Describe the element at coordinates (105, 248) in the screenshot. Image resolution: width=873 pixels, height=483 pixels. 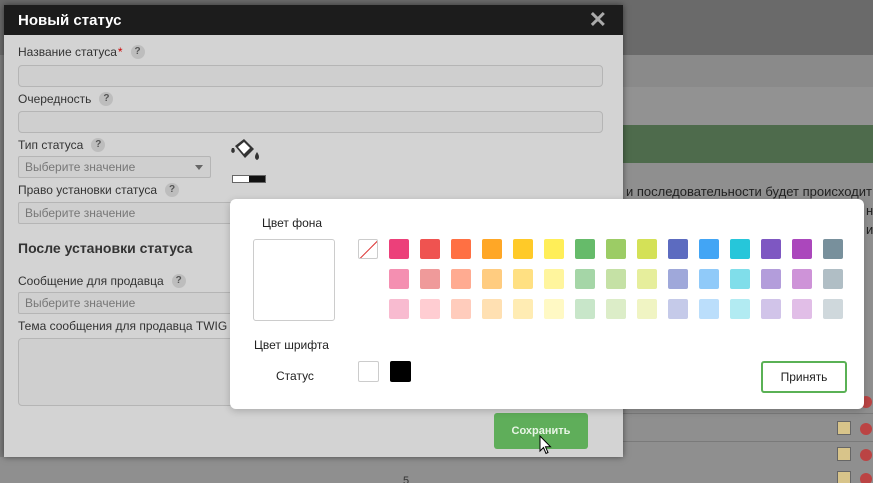
I see `section-title: После установки статуса` at that location.